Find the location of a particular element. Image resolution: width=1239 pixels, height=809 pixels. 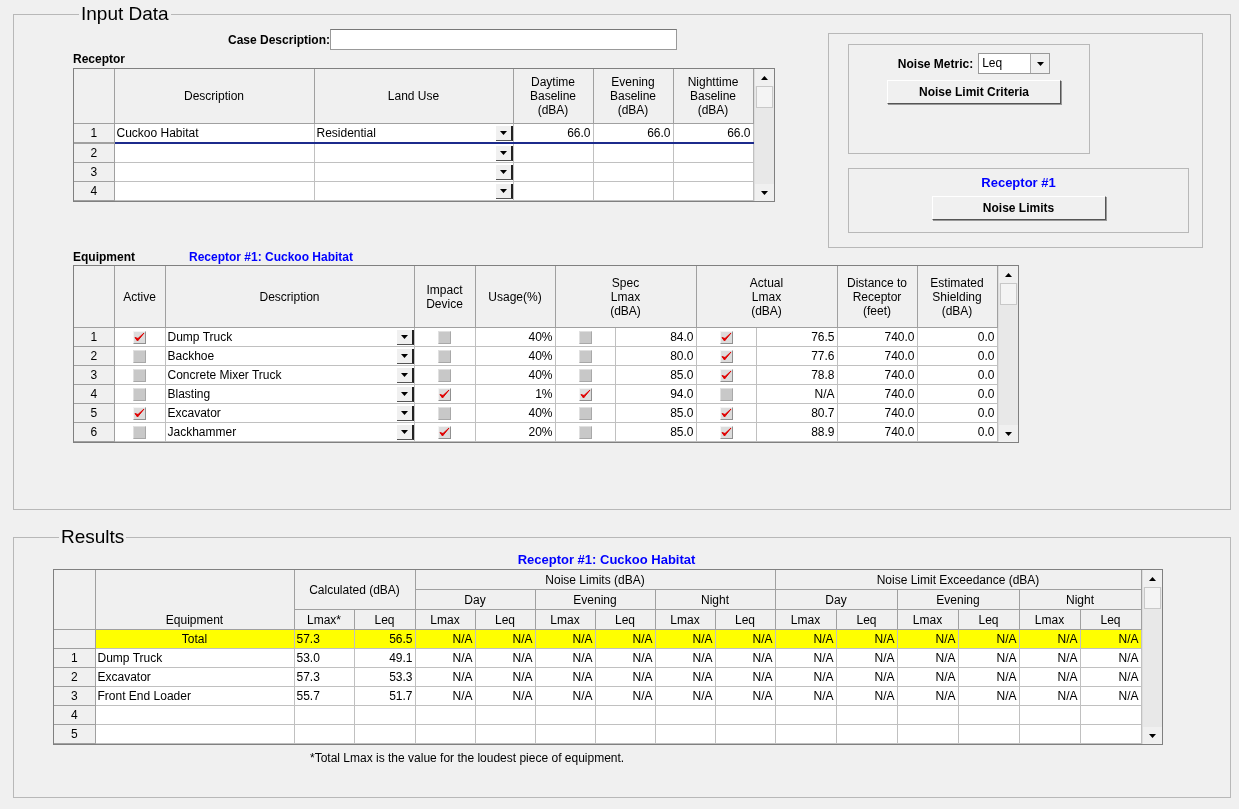

noise-limits-button: Noise Limits is located at coordinates (1018, 208).